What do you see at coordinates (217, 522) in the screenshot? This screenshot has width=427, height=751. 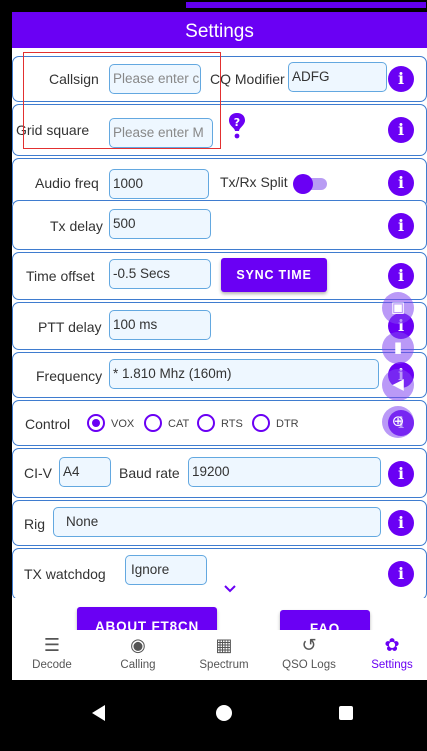 I see `rig-select: None` at bounding box center [217, 522].